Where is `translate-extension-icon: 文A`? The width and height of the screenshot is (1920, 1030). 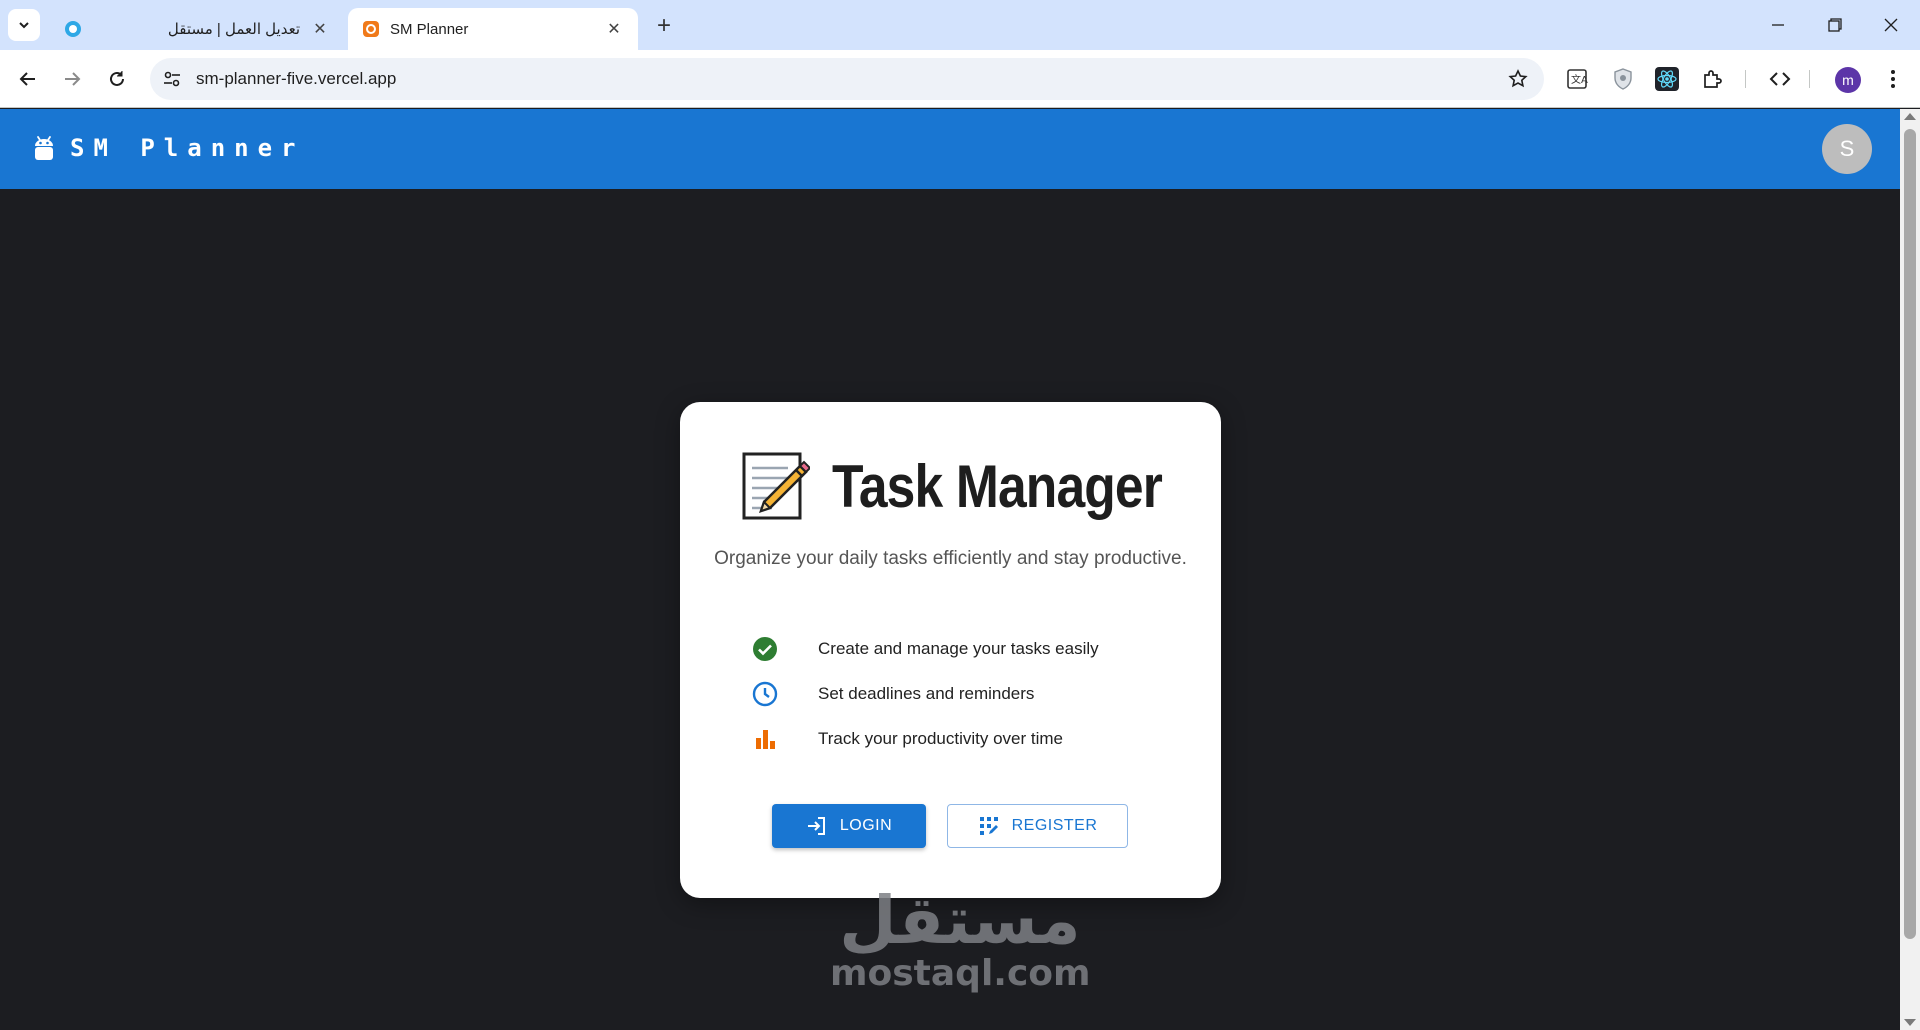
translate-extension-icon: 文A is located at coordinates (1577, 79).